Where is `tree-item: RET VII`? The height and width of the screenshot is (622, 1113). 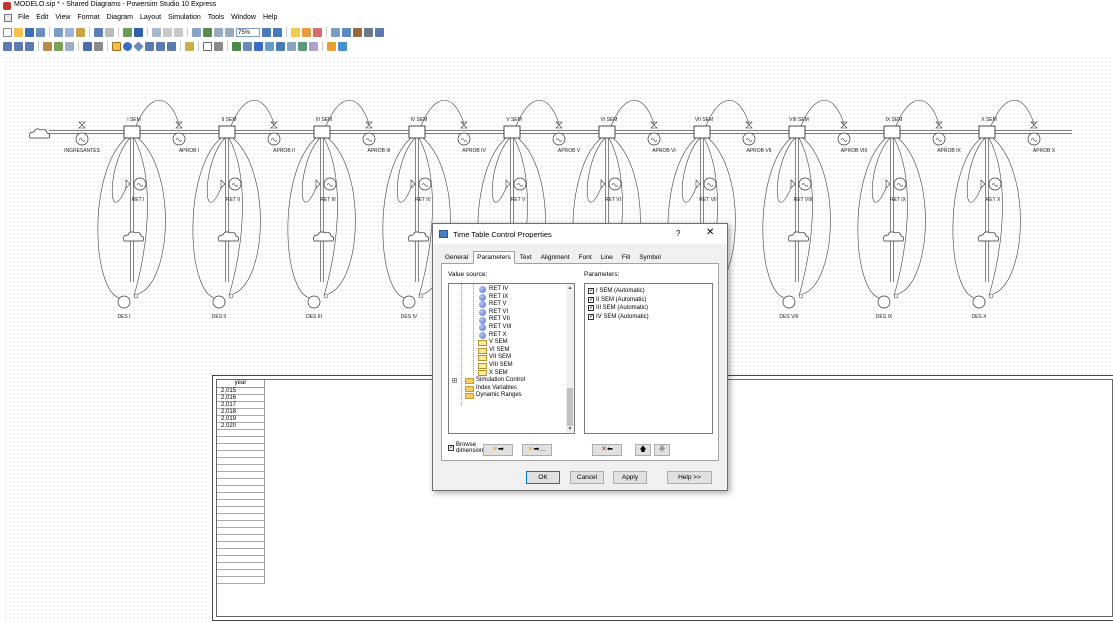
tree-item: RET VII is located at coordinates (511, 320).